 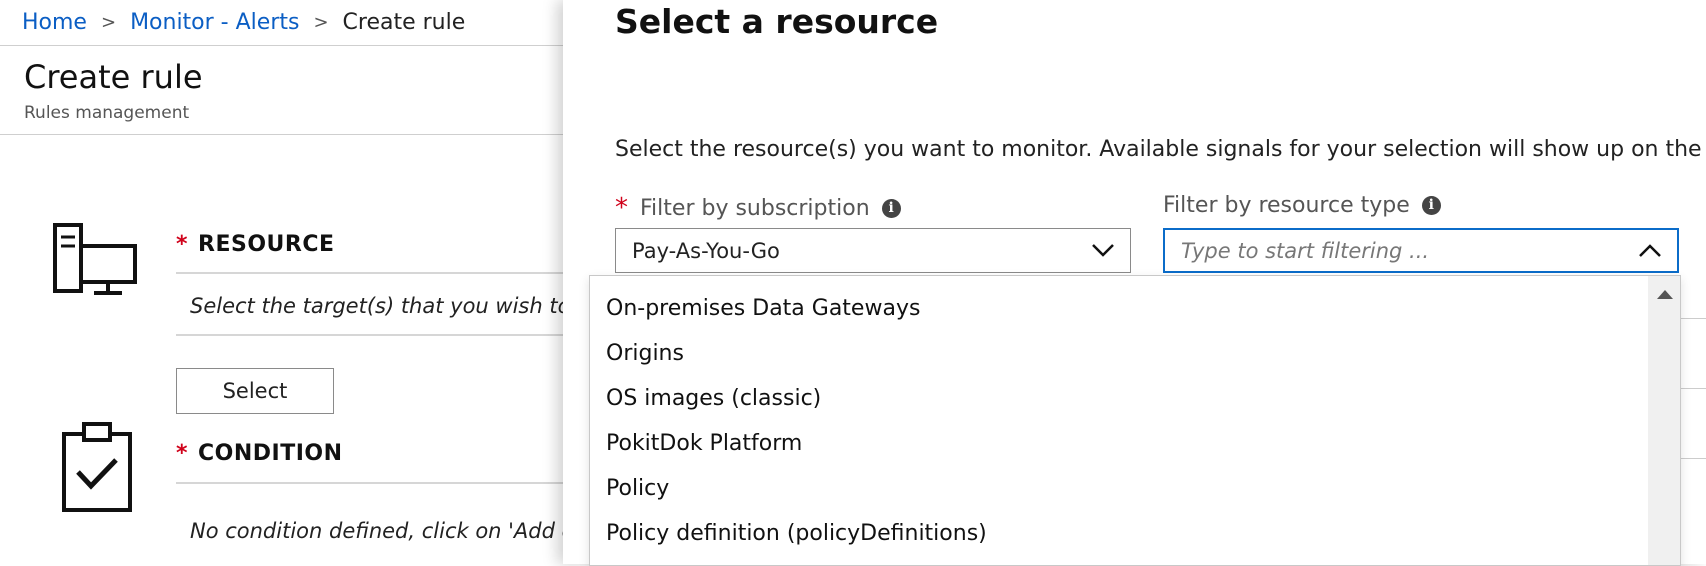 I want to click on scrollbar, so click(x=1664, y=420).